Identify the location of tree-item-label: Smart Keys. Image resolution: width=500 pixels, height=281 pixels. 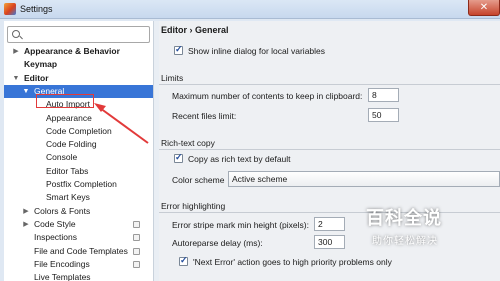
(68, 197).